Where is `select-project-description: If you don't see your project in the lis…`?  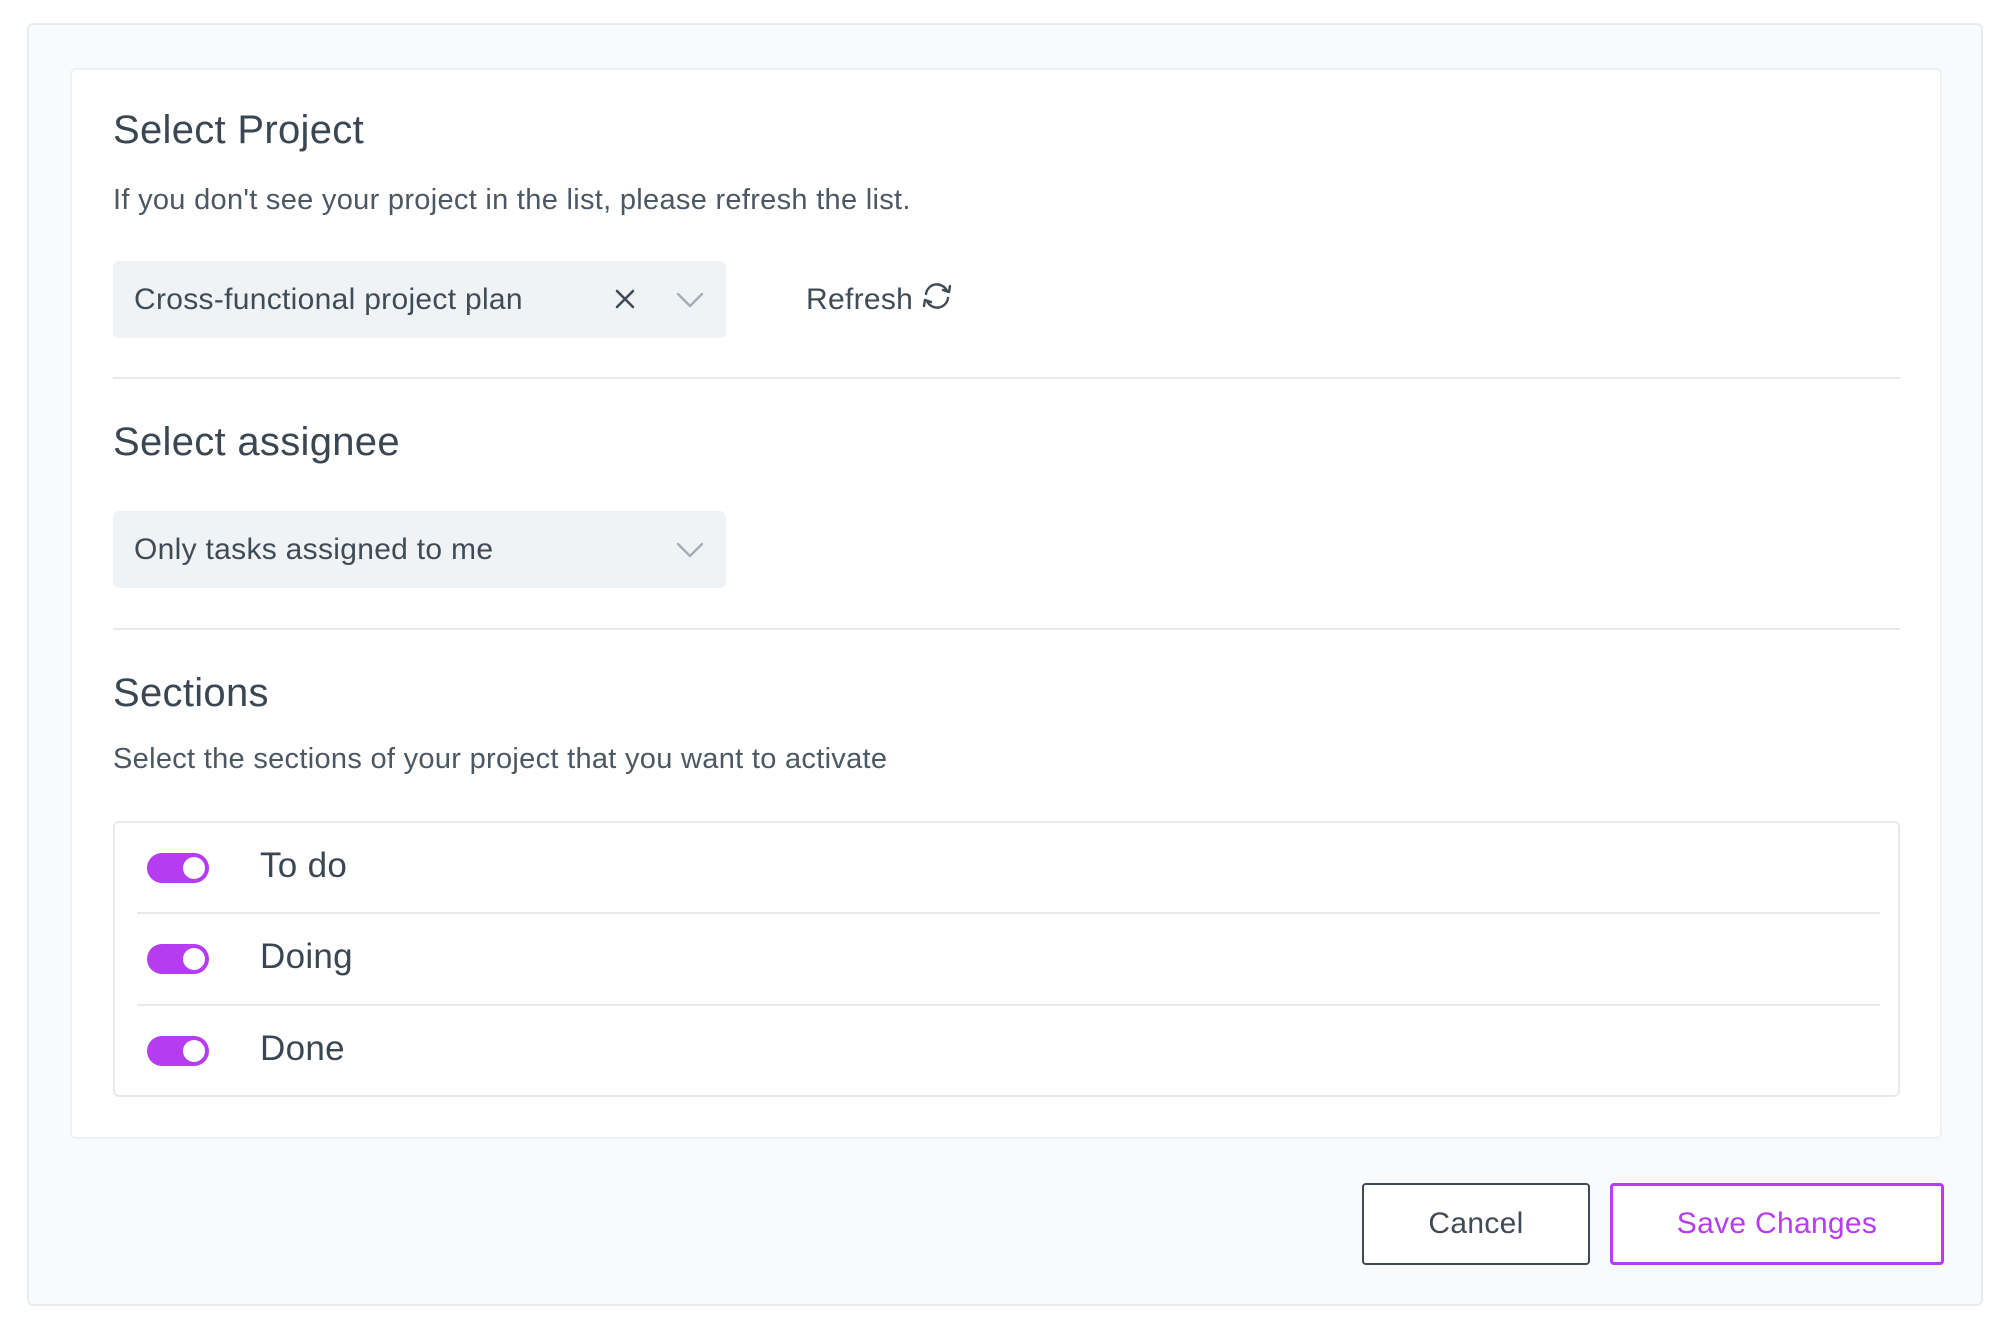
select-project-description: If you don't see your project in the lis… is located at coordinates (512, 200).